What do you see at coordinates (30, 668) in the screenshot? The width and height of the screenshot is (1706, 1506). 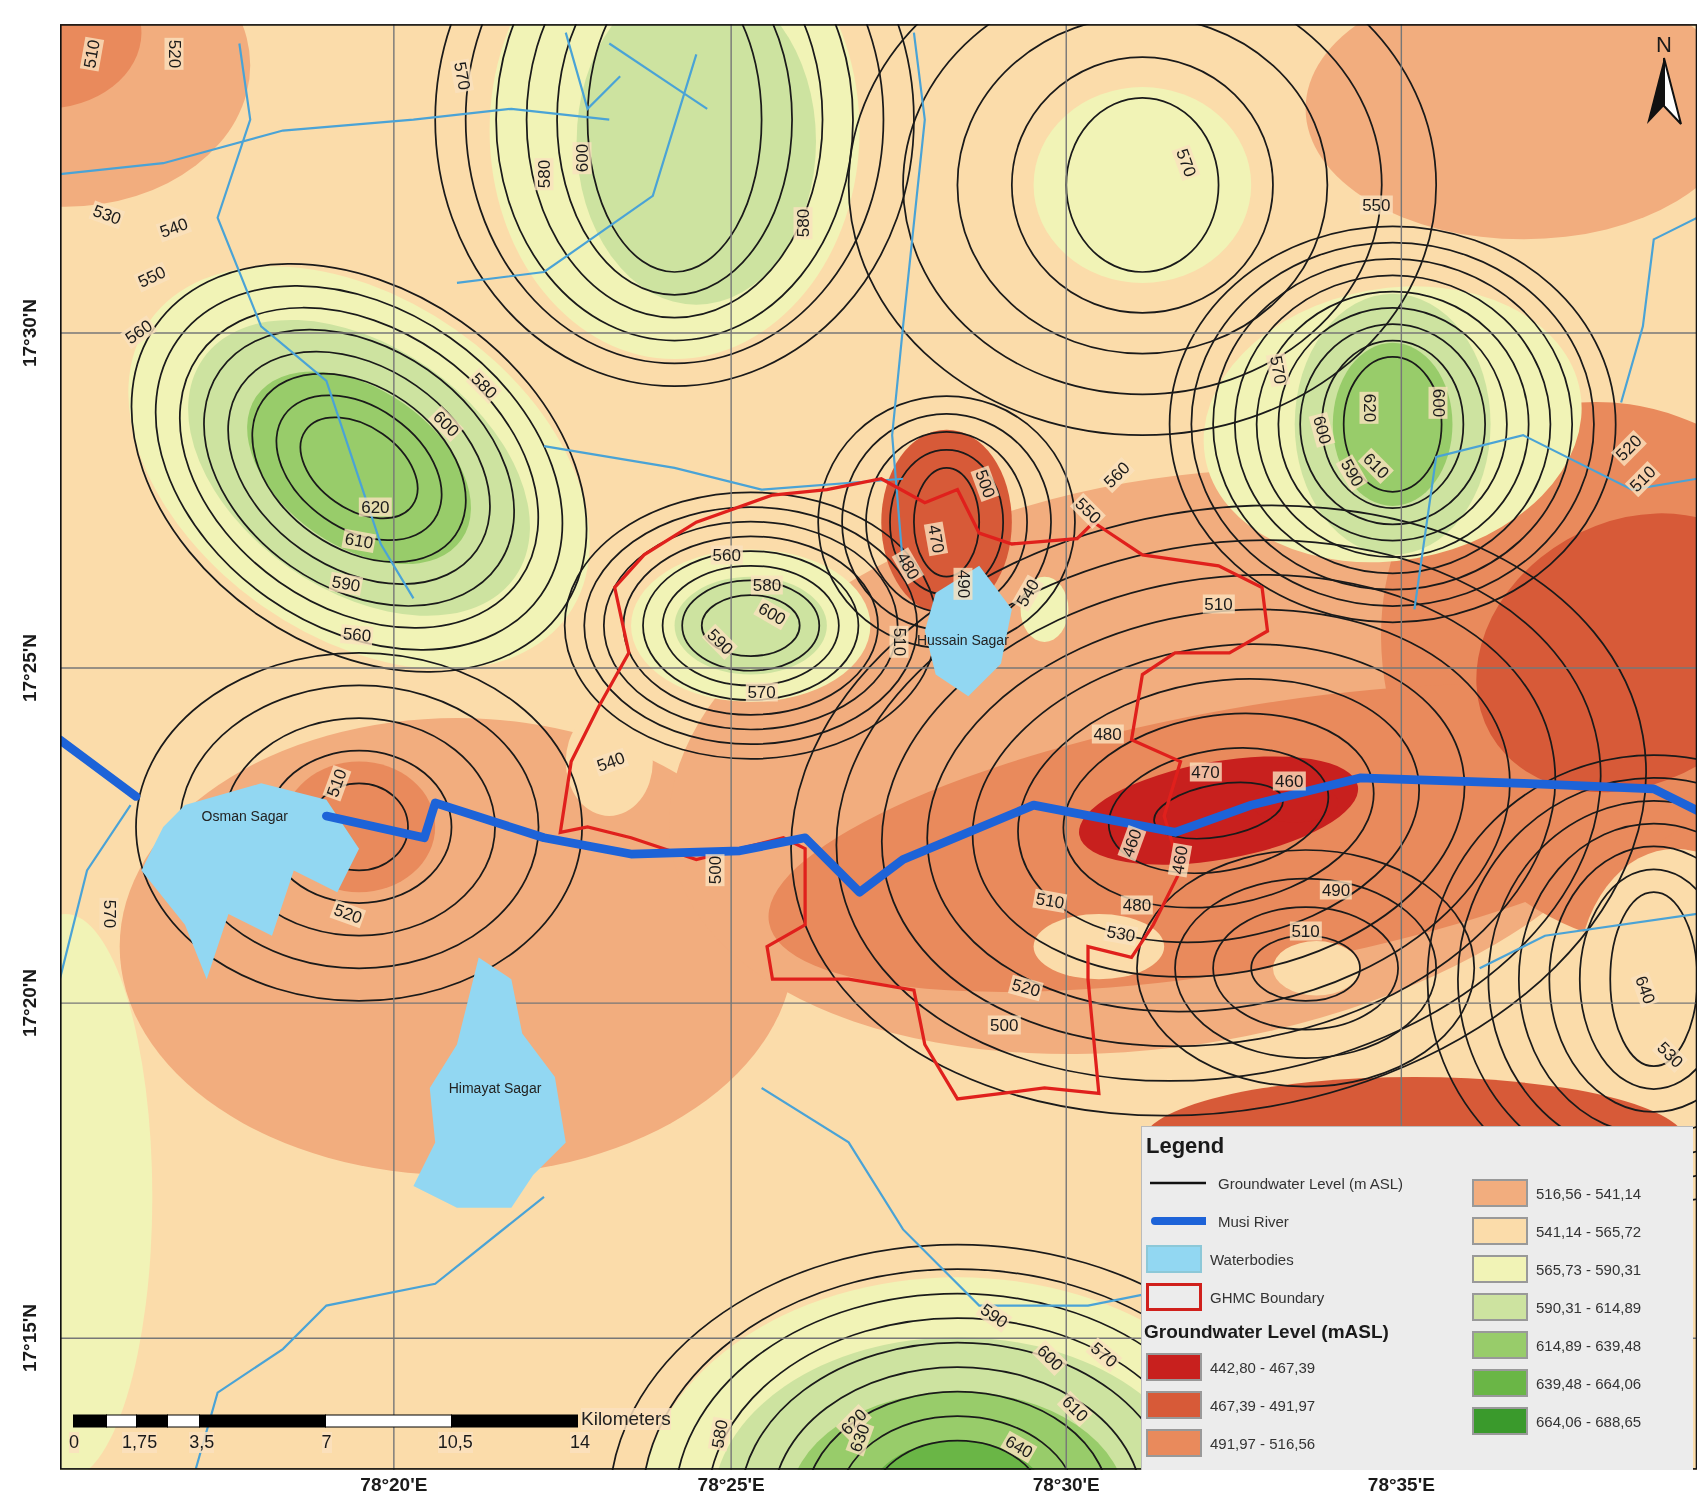 I see `latitude-label: 17°25'N` at bounding box center [30, 668].